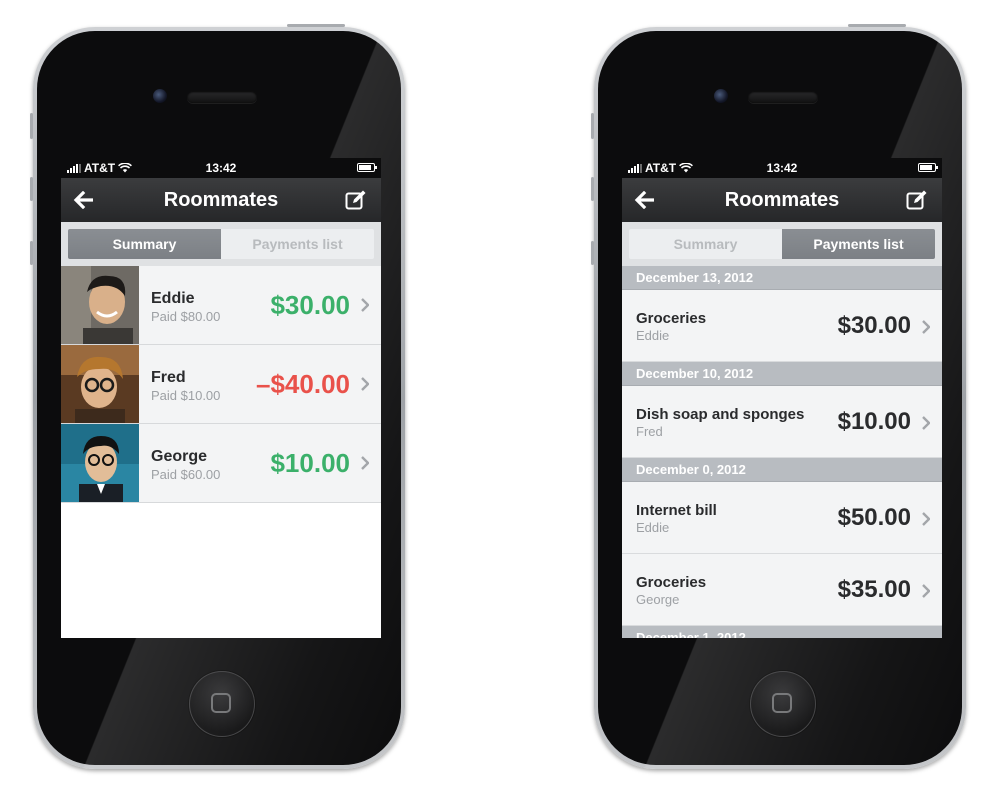 This screenshot has height=800, width=1000. What do you see at coordinates (221, 463) in the screenshot?
I see `roommate-row: George Paid $60.00 $10.00` at bounding box center [221, 463].